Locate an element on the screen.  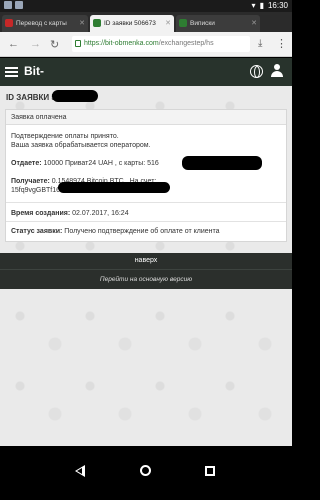
created-value: 02.07.2017, 16:24 is located at coordinates (100, 213).